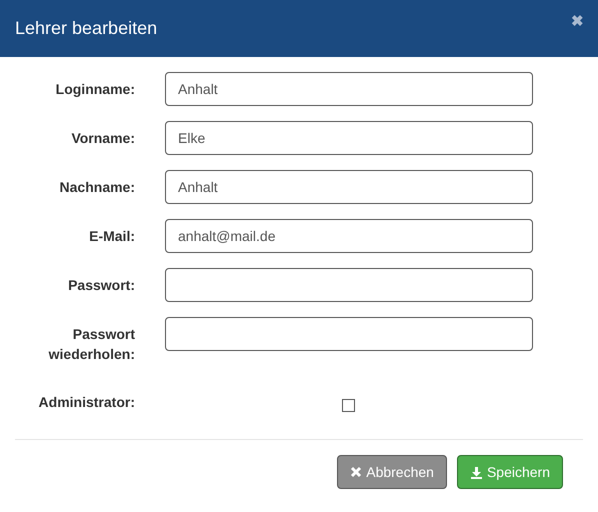 This screenshot has height=512, width=598. Describe the element at coordinates (101, 285) in the screenshot. I see `field-label: Passwort:` at that location.